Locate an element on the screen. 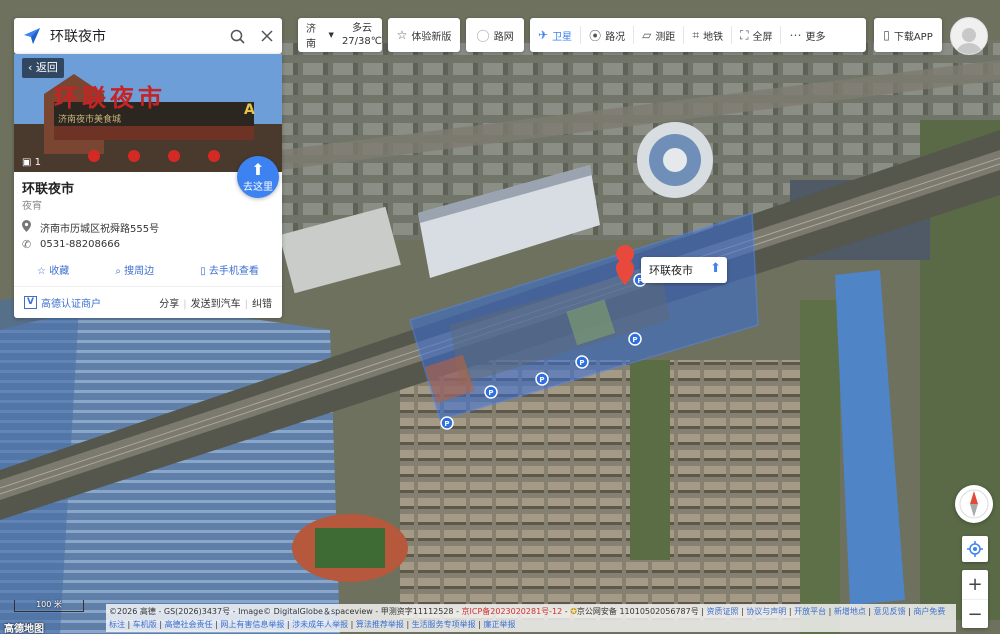 The image size is (1000, 634). more-button: ⋯ 更多 is located at coordinates (807, 35).